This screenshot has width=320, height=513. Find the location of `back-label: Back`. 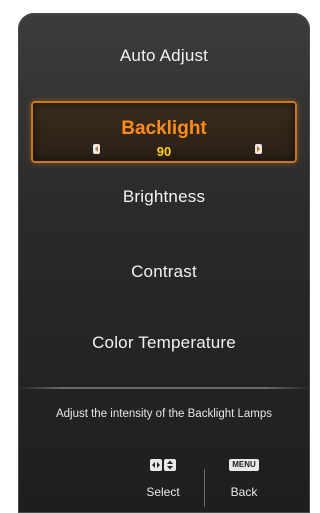

back-label: Back is located at coordinates (244, 492).